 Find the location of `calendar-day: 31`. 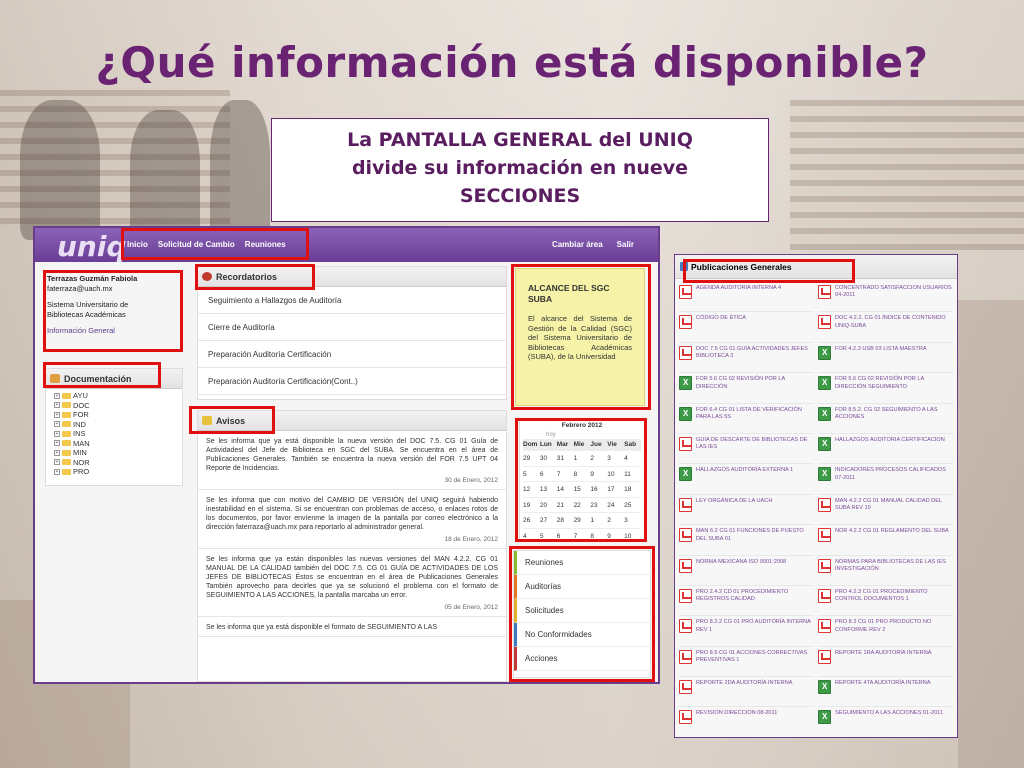

calendar-day: 31 is located at coordinates (565, 458).